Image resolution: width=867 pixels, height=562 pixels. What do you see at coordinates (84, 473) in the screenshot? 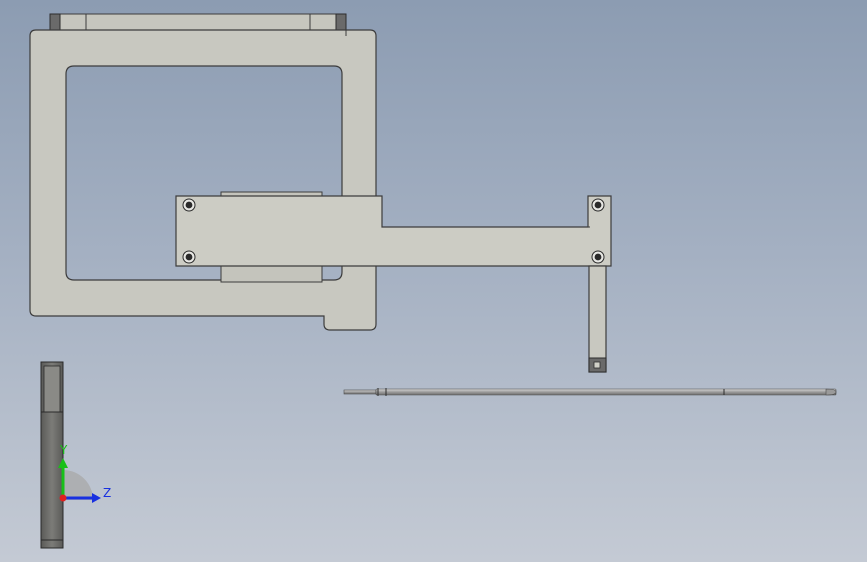
I see `orientation-triad: Y Z` at bounding box center [84, 473].